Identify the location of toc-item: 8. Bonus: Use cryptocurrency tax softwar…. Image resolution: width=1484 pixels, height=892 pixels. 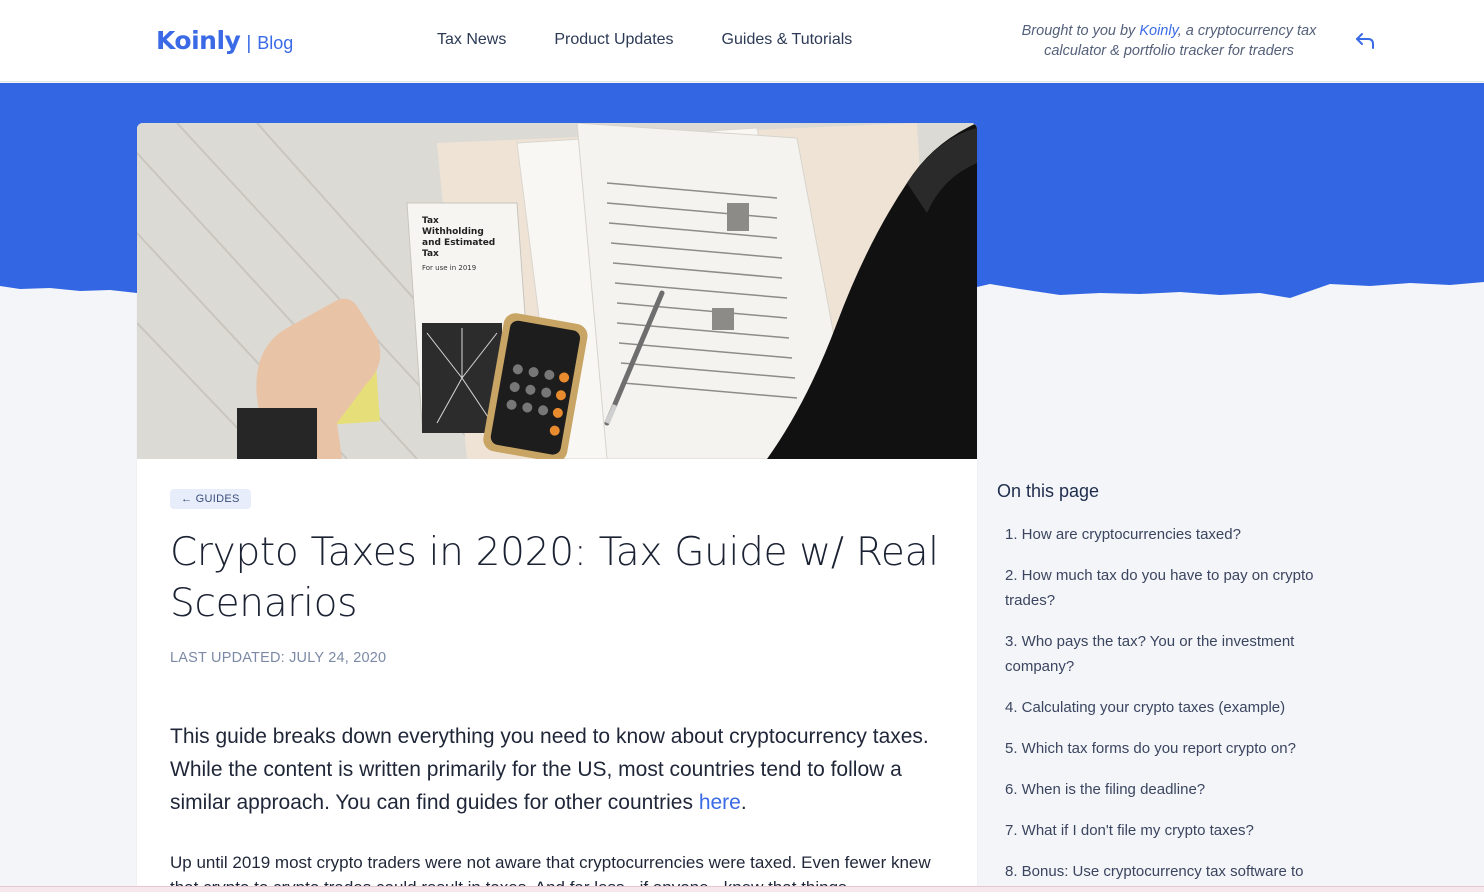
(1175, 871).